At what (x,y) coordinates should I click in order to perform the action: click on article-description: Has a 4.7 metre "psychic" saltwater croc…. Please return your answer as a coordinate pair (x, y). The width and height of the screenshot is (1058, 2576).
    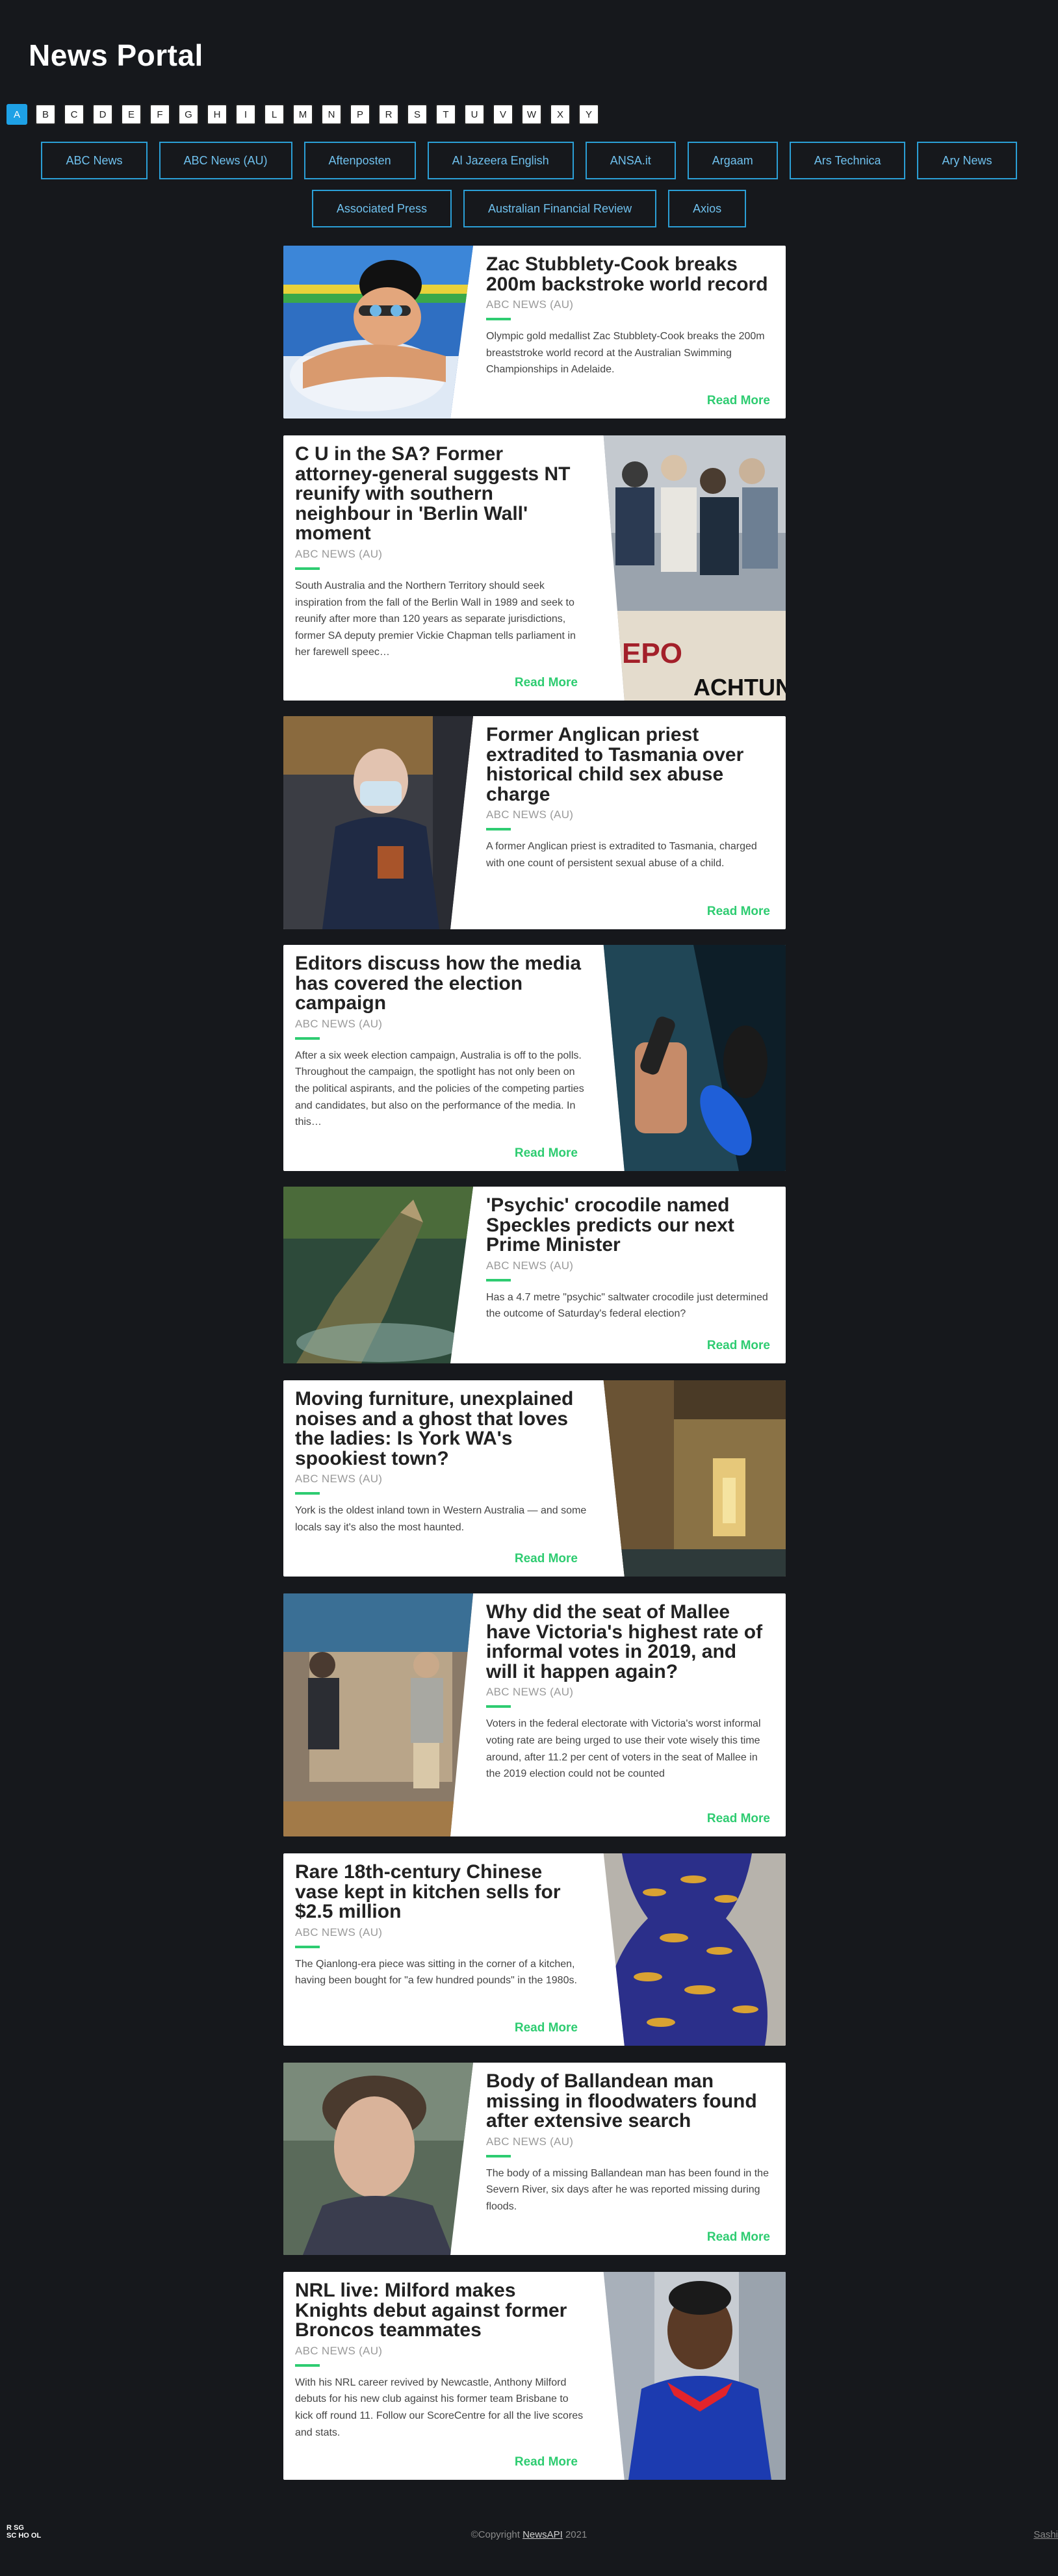
    Looking at the image, I should click on (627, 1305).